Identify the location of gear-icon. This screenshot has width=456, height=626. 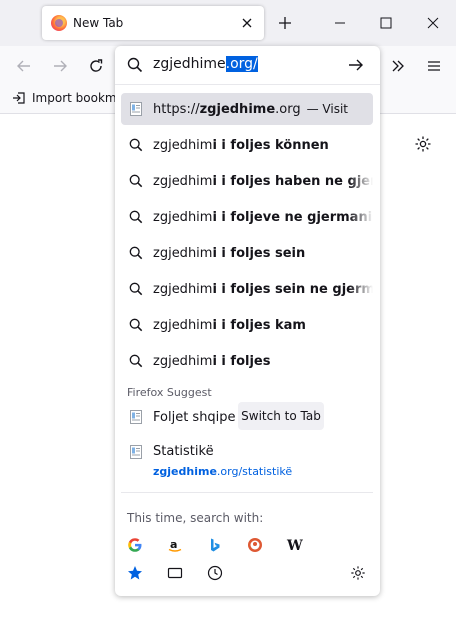
(358, 573).